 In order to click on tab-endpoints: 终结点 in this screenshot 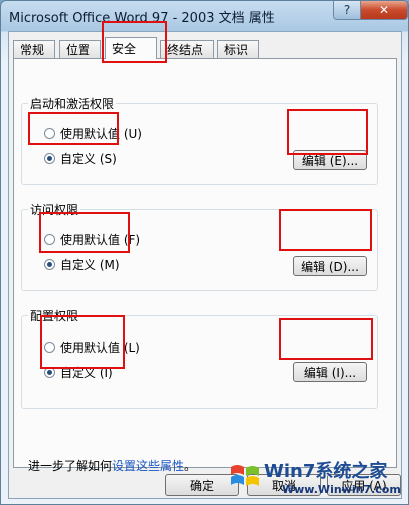, I will do `click(187, 49)`.